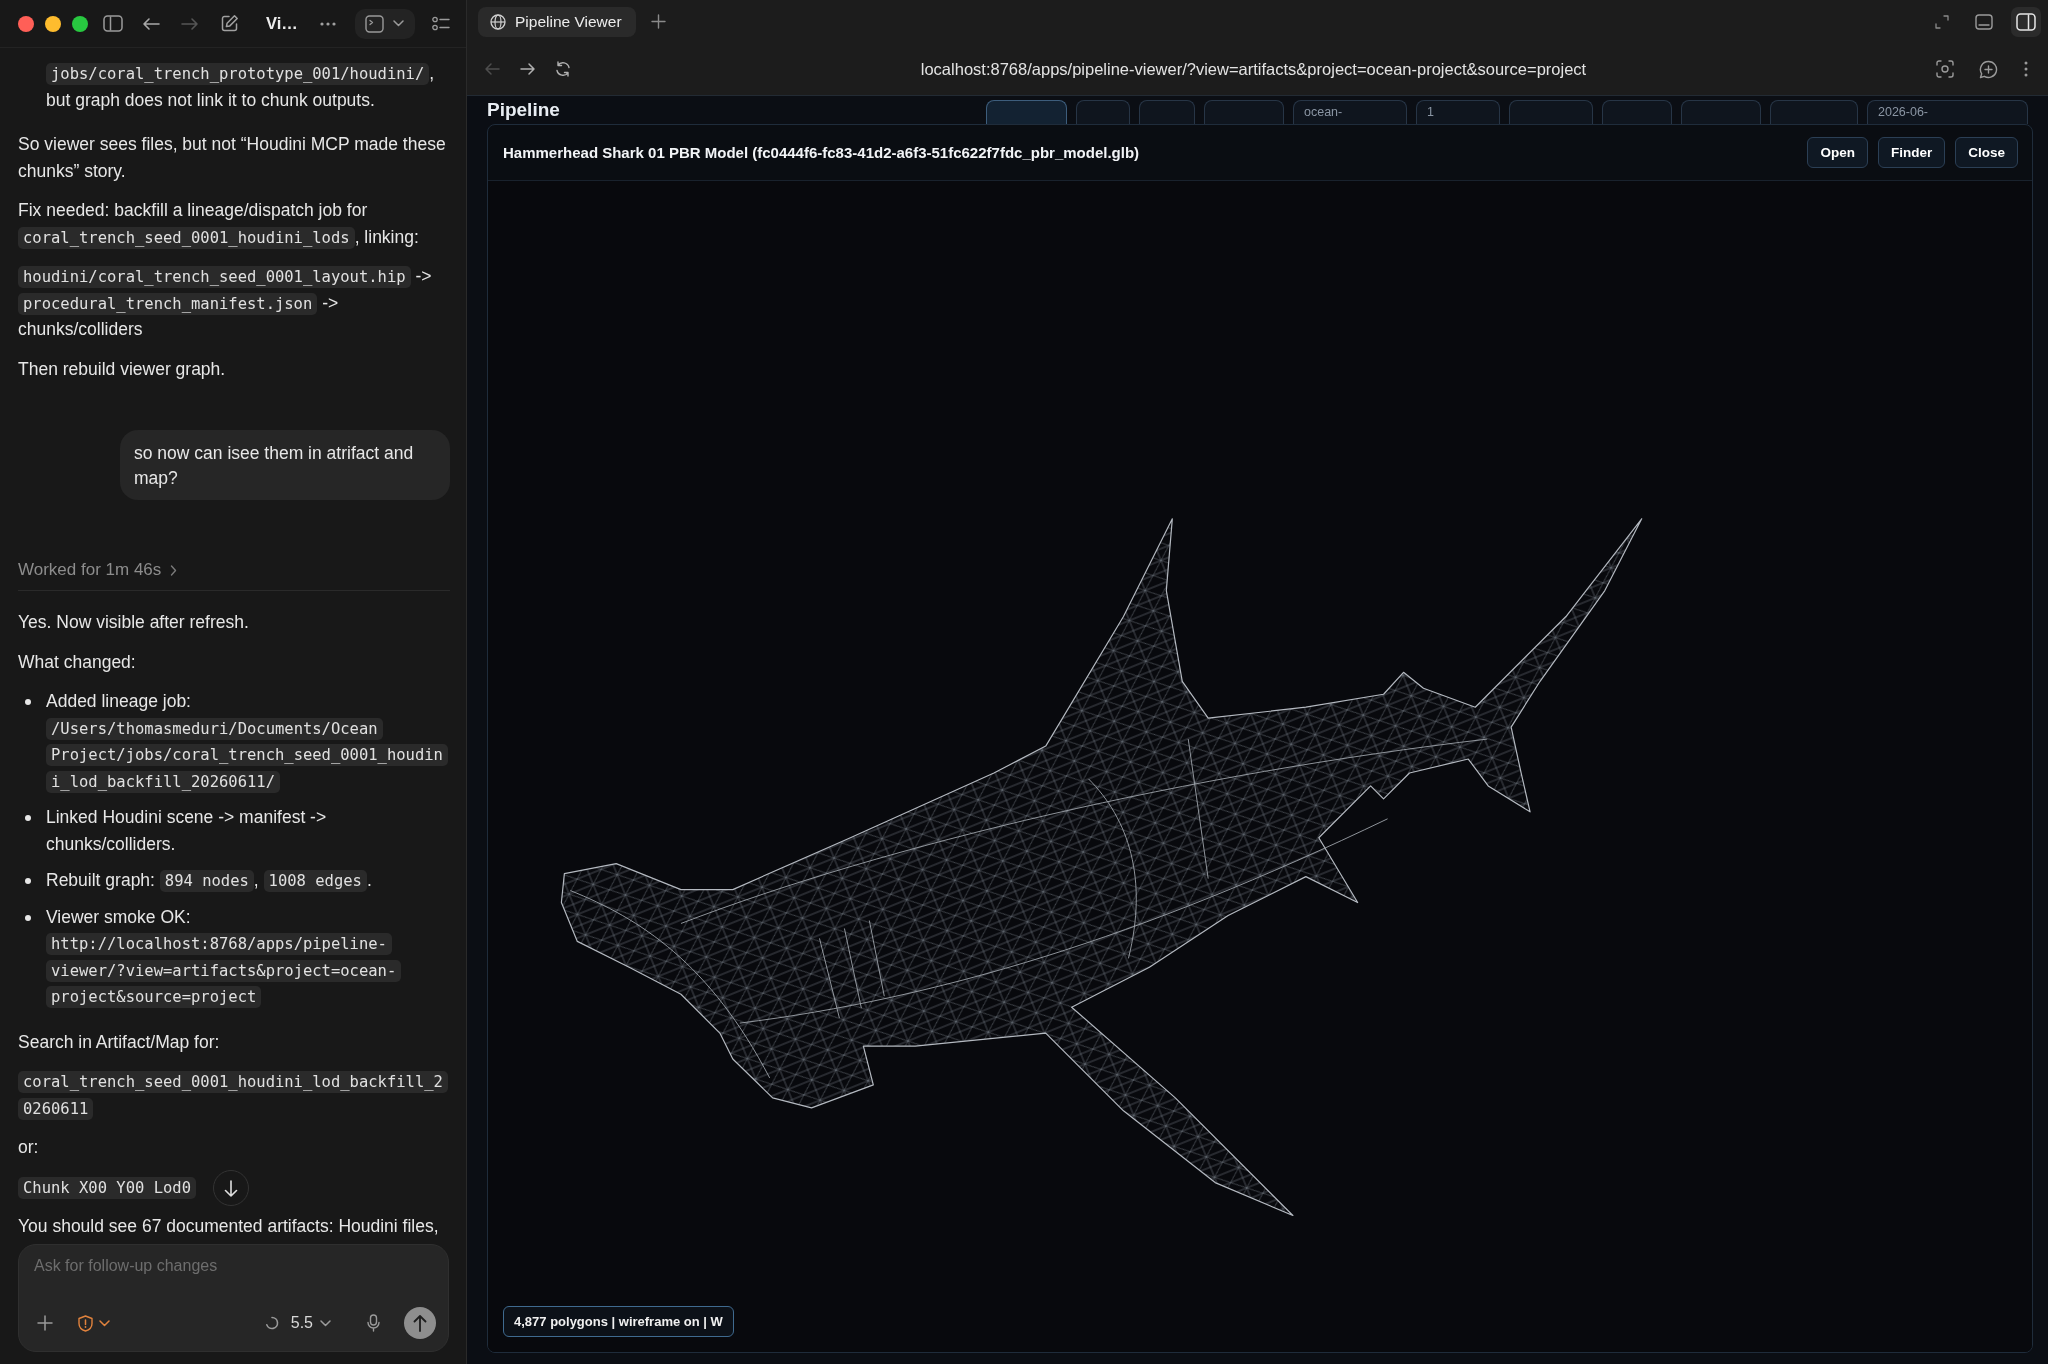 The height and width of the screenshot is (1364, 2048). Describe the element at coordinates (1945, 69) in the screenshot. I see `focus-frame-icon` at that location.